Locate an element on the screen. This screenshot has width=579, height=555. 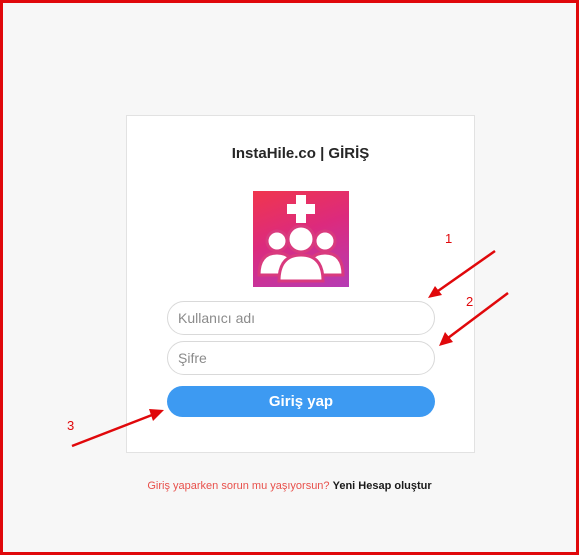
page-title: InstaHile.co | GİRİŞ is located at coordinates (300, 153).